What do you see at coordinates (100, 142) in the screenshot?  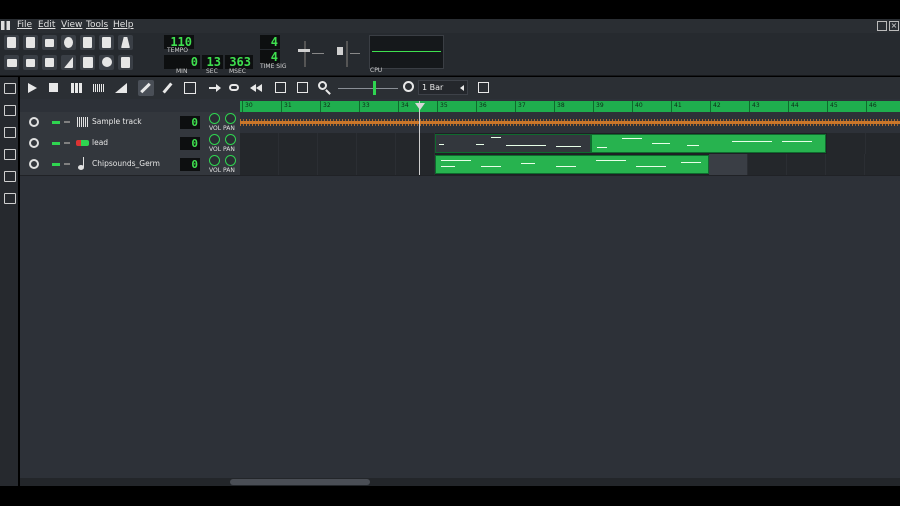 I see `track-name: lead` at bounding box center [100, 142].